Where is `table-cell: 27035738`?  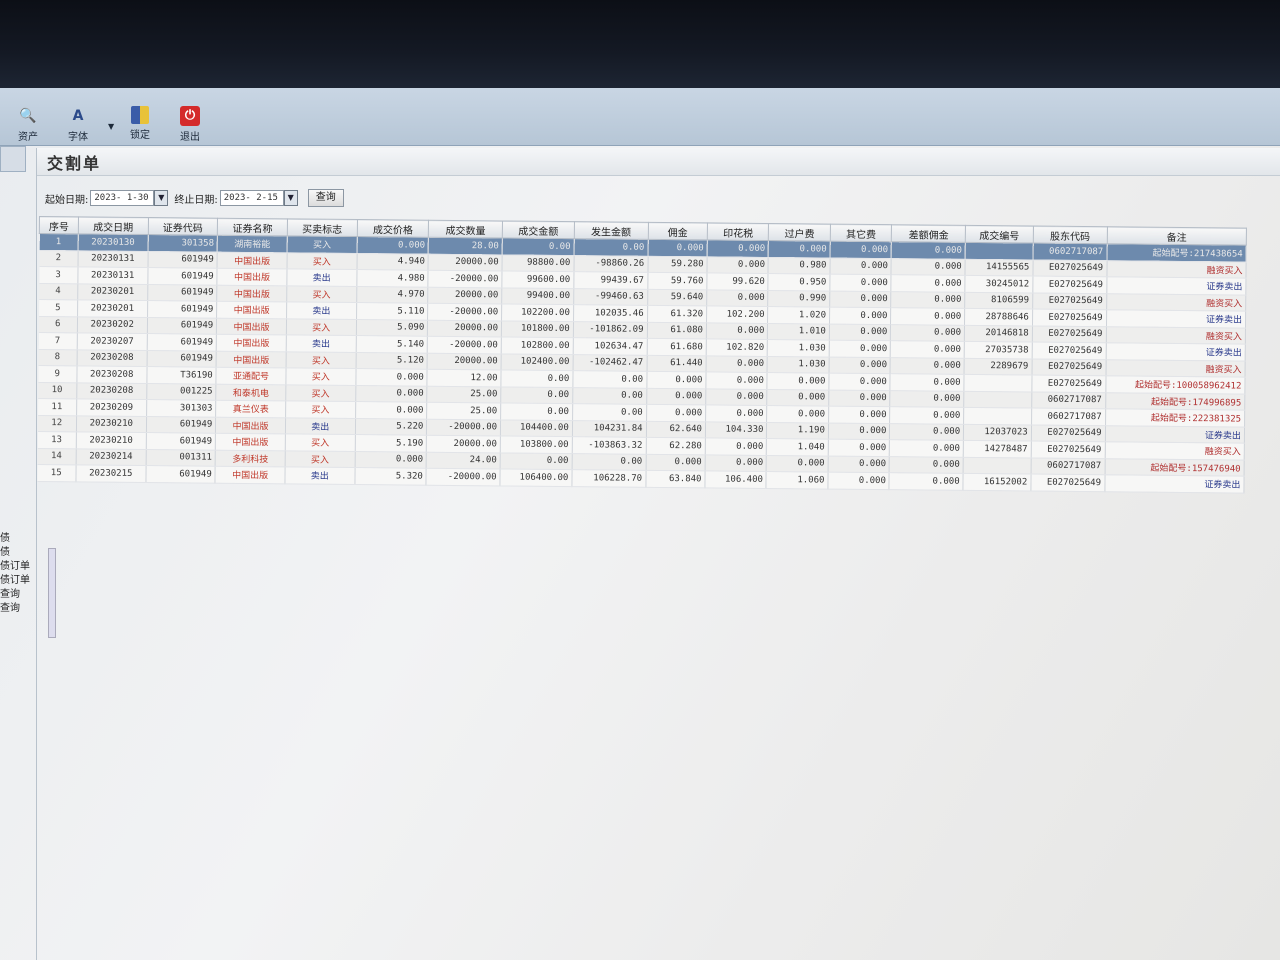
table-cell: 27035738 is located at coordinates (998, 350).